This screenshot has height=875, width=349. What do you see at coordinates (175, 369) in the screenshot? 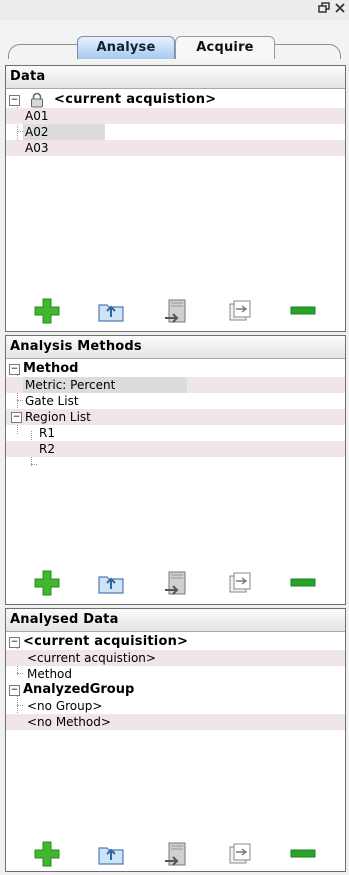
I see `tree-root-row: − Method` at bounding box center [175, 369].